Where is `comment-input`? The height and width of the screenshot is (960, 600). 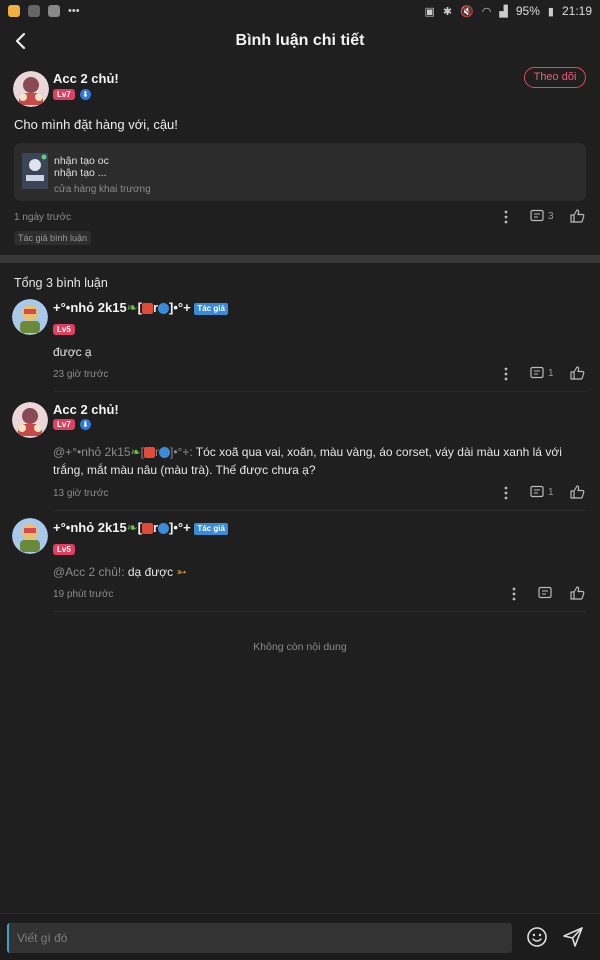
comment-input is located at coordinates (259, 938).